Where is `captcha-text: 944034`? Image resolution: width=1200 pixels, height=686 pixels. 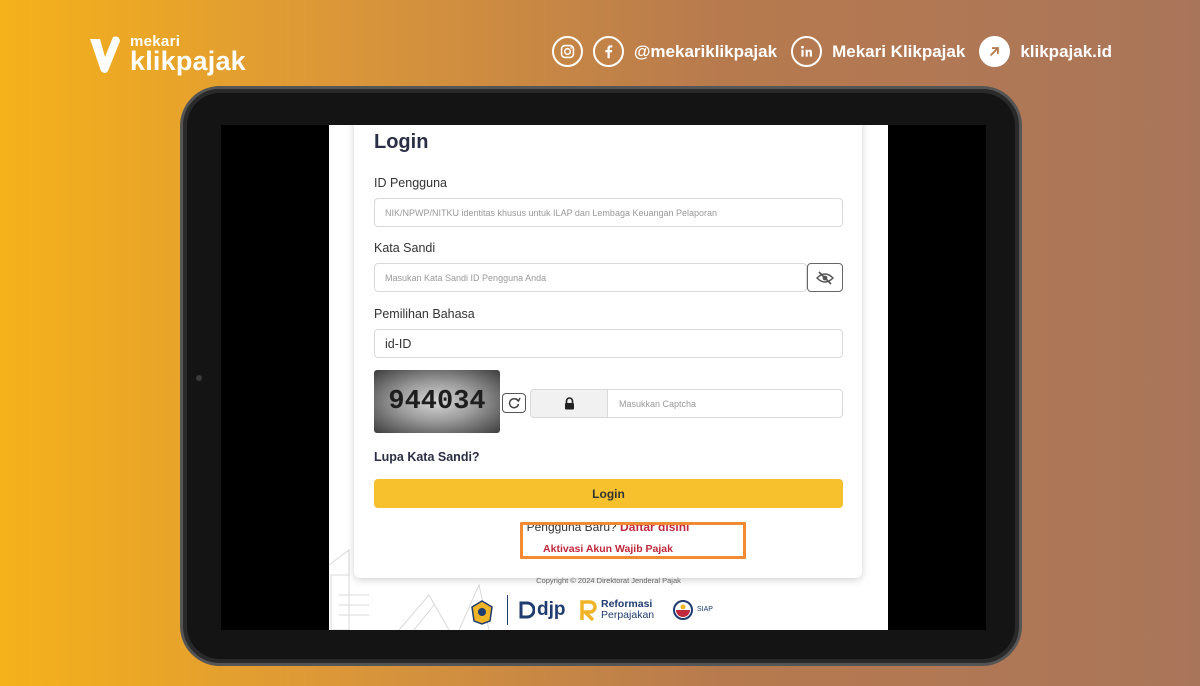 captcha-text: 944034 is located at coordinates (437, 401).